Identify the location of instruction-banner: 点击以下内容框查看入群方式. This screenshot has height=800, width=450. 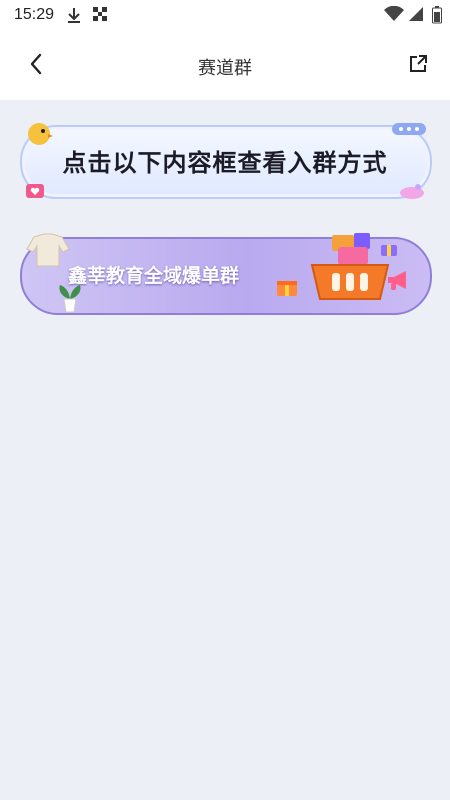
(226, 161).